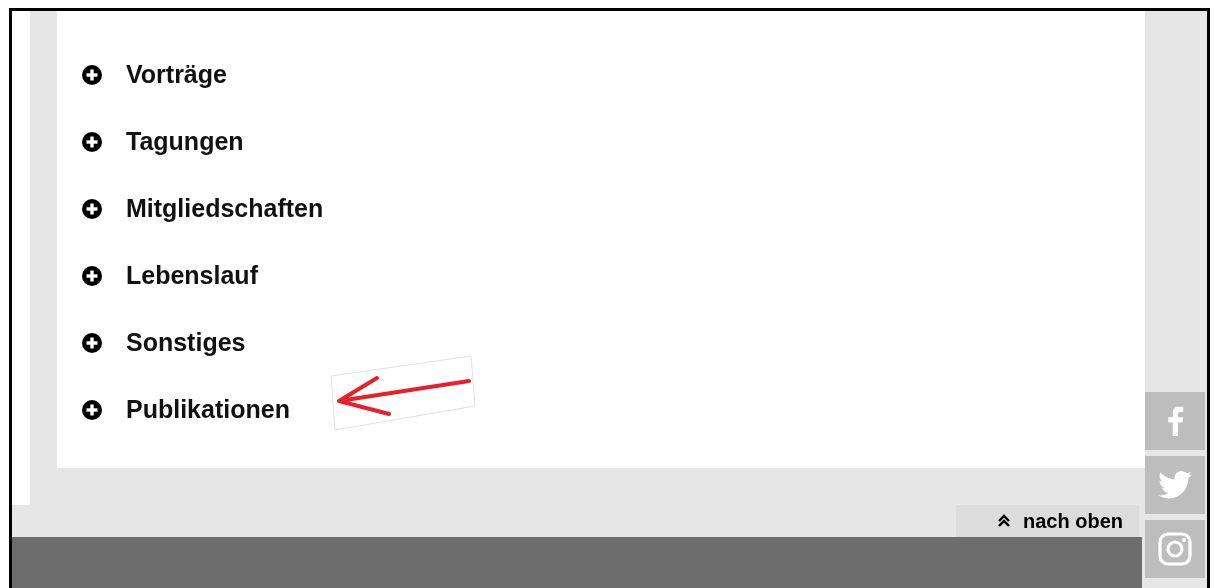  I want to click on accordion-item: Sonstiges, so click(186, 342).